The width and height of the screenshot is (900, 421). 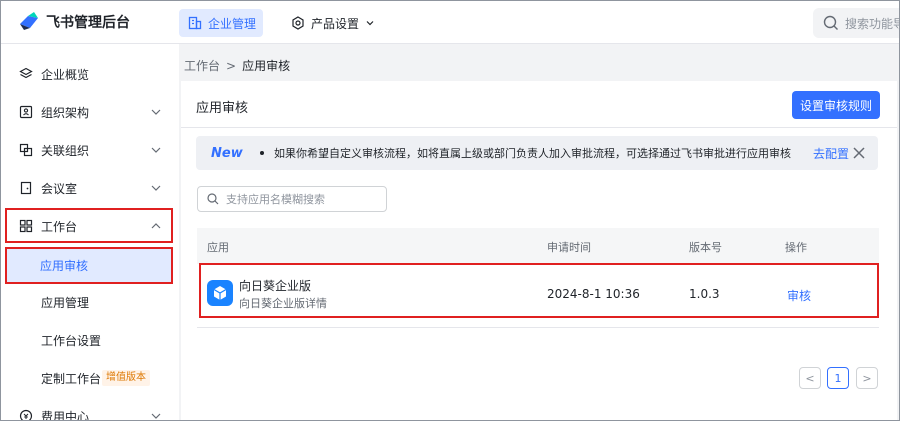 I want to click on app-search-input, so click(x=301, y=199).